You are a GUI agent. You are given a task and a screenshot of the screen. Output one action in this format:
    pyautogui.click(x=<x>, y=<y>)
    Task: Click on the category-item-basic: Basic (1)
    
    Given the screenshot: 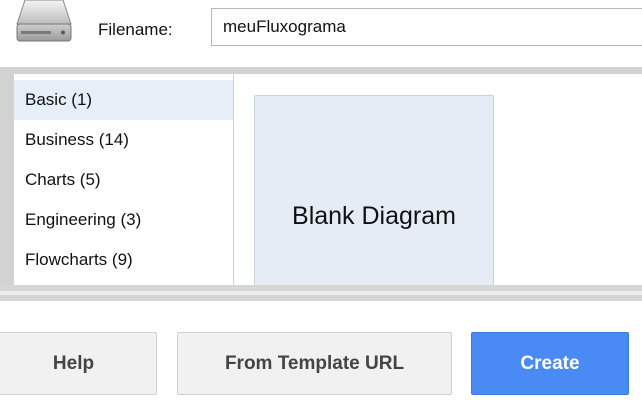 What is the action you would take?
    pyautogui.click(x=123, y=100)
    